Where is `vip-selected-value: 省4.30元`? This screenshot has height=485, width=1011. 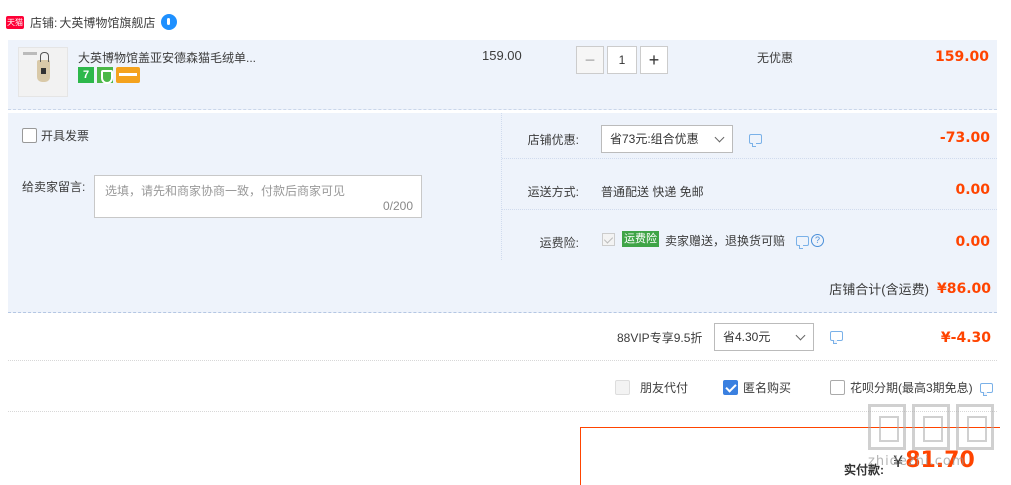 vip-selected-value: 省4.30元 is located at coordinates (747, 337).